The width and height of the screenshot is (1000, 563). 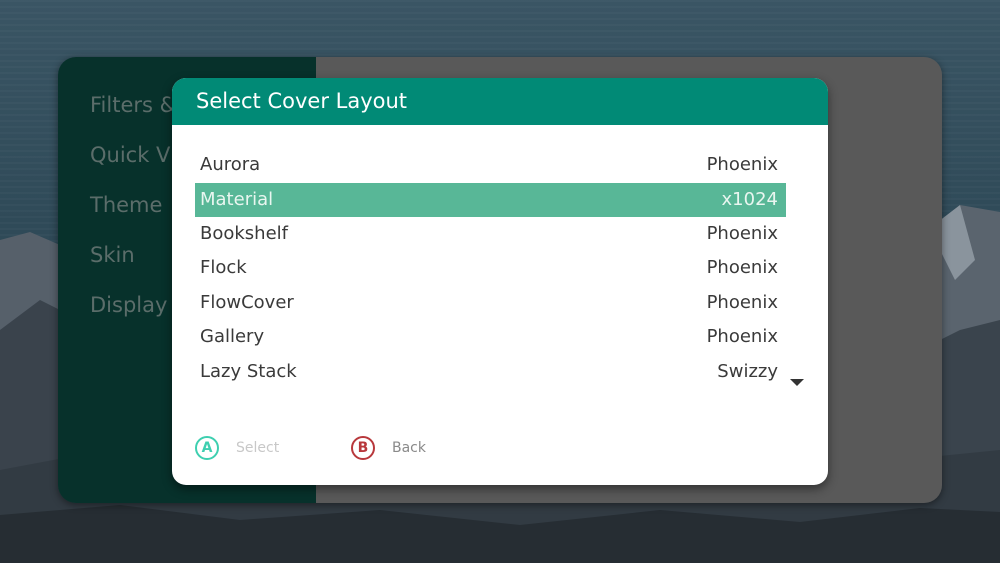 What do you see at coordinates (207, 448) in the screenshot?
I see `a-button-icon: A` at bounding box center [207, 448].